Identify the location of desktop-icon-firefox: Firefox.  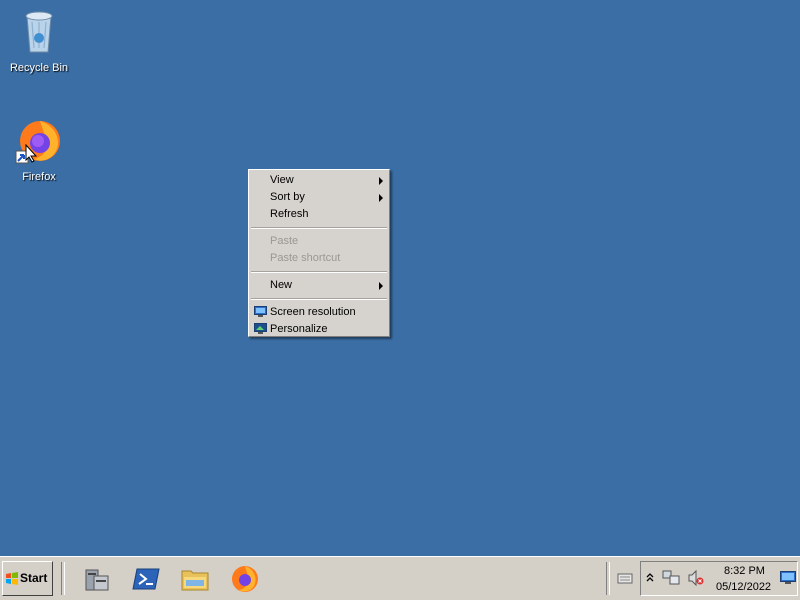
(39, 150).